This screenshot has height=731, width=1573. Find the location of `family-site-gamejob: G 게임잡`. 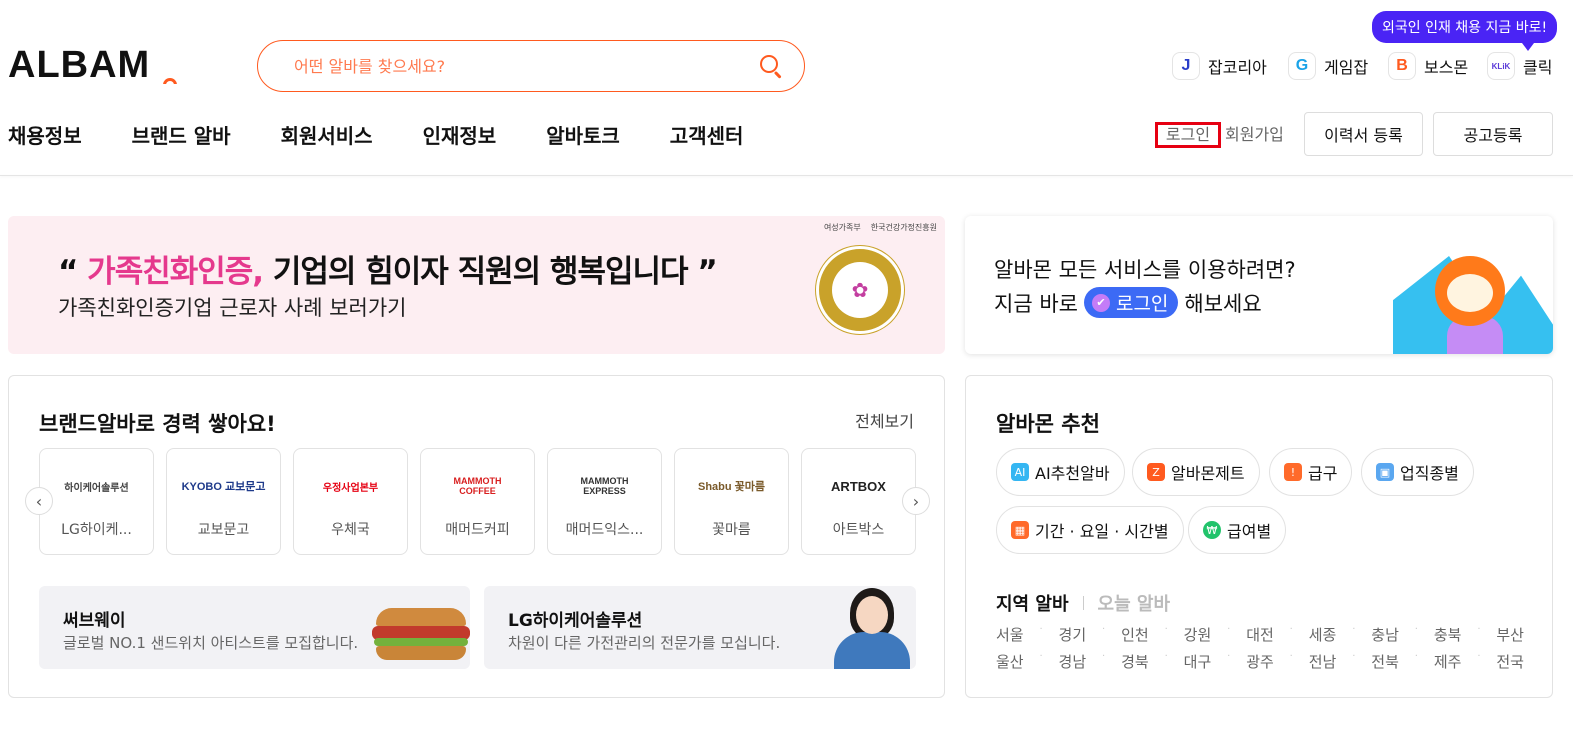

family-site-gamejob: G 게임잡 is located at coordinates (1328, 66).